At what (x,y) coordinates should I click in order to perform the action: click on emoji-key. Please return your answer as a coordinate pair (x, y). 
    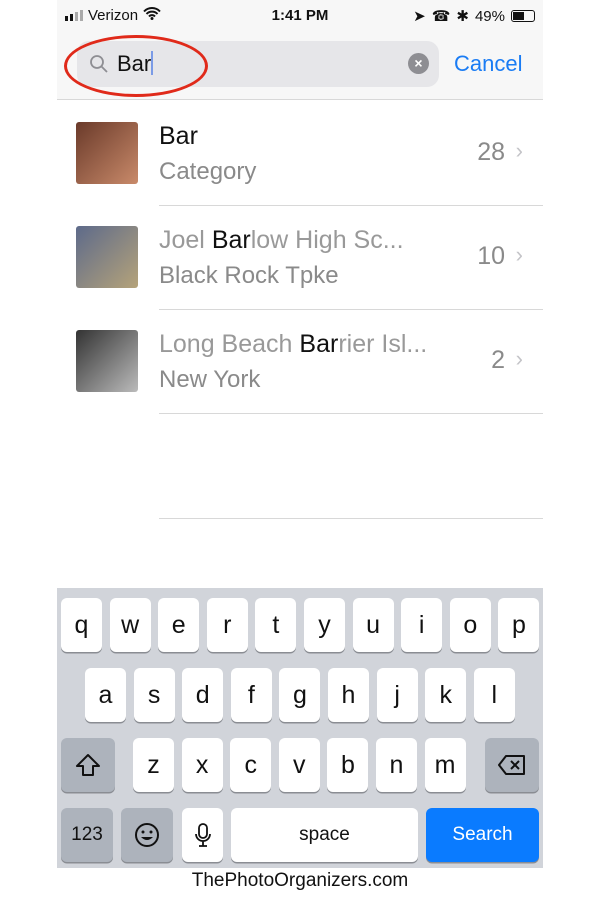
    Looking at the image, I should click on (147, 835).